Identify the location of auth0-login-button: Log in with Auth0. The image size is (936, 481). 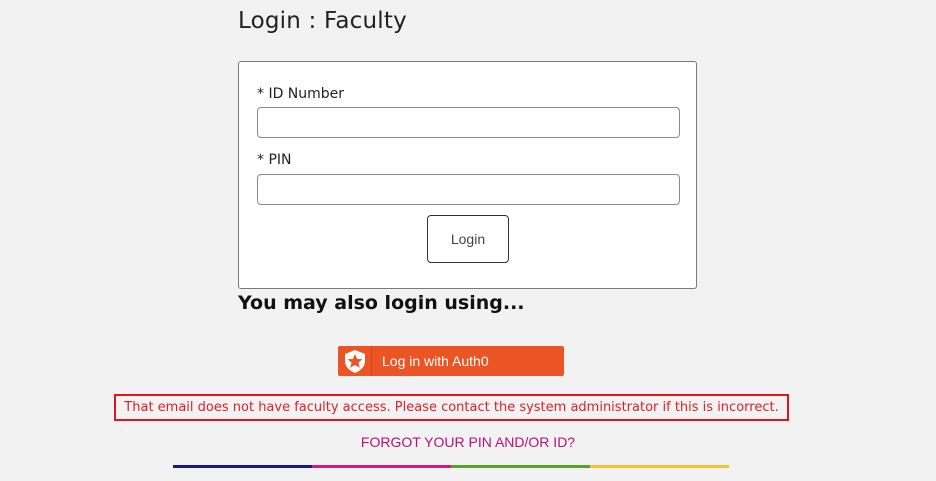
(451, 361).